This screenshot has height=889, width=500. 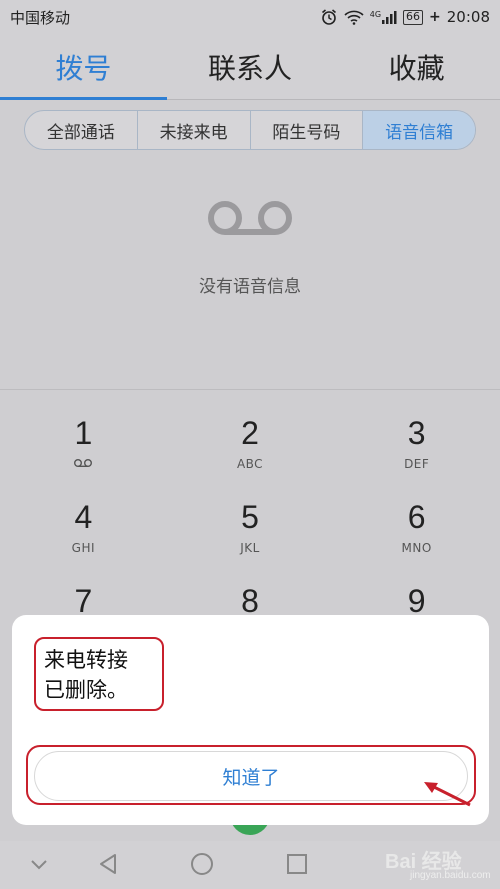 I want to click on wifi-icon, so click(x=354, y=17).